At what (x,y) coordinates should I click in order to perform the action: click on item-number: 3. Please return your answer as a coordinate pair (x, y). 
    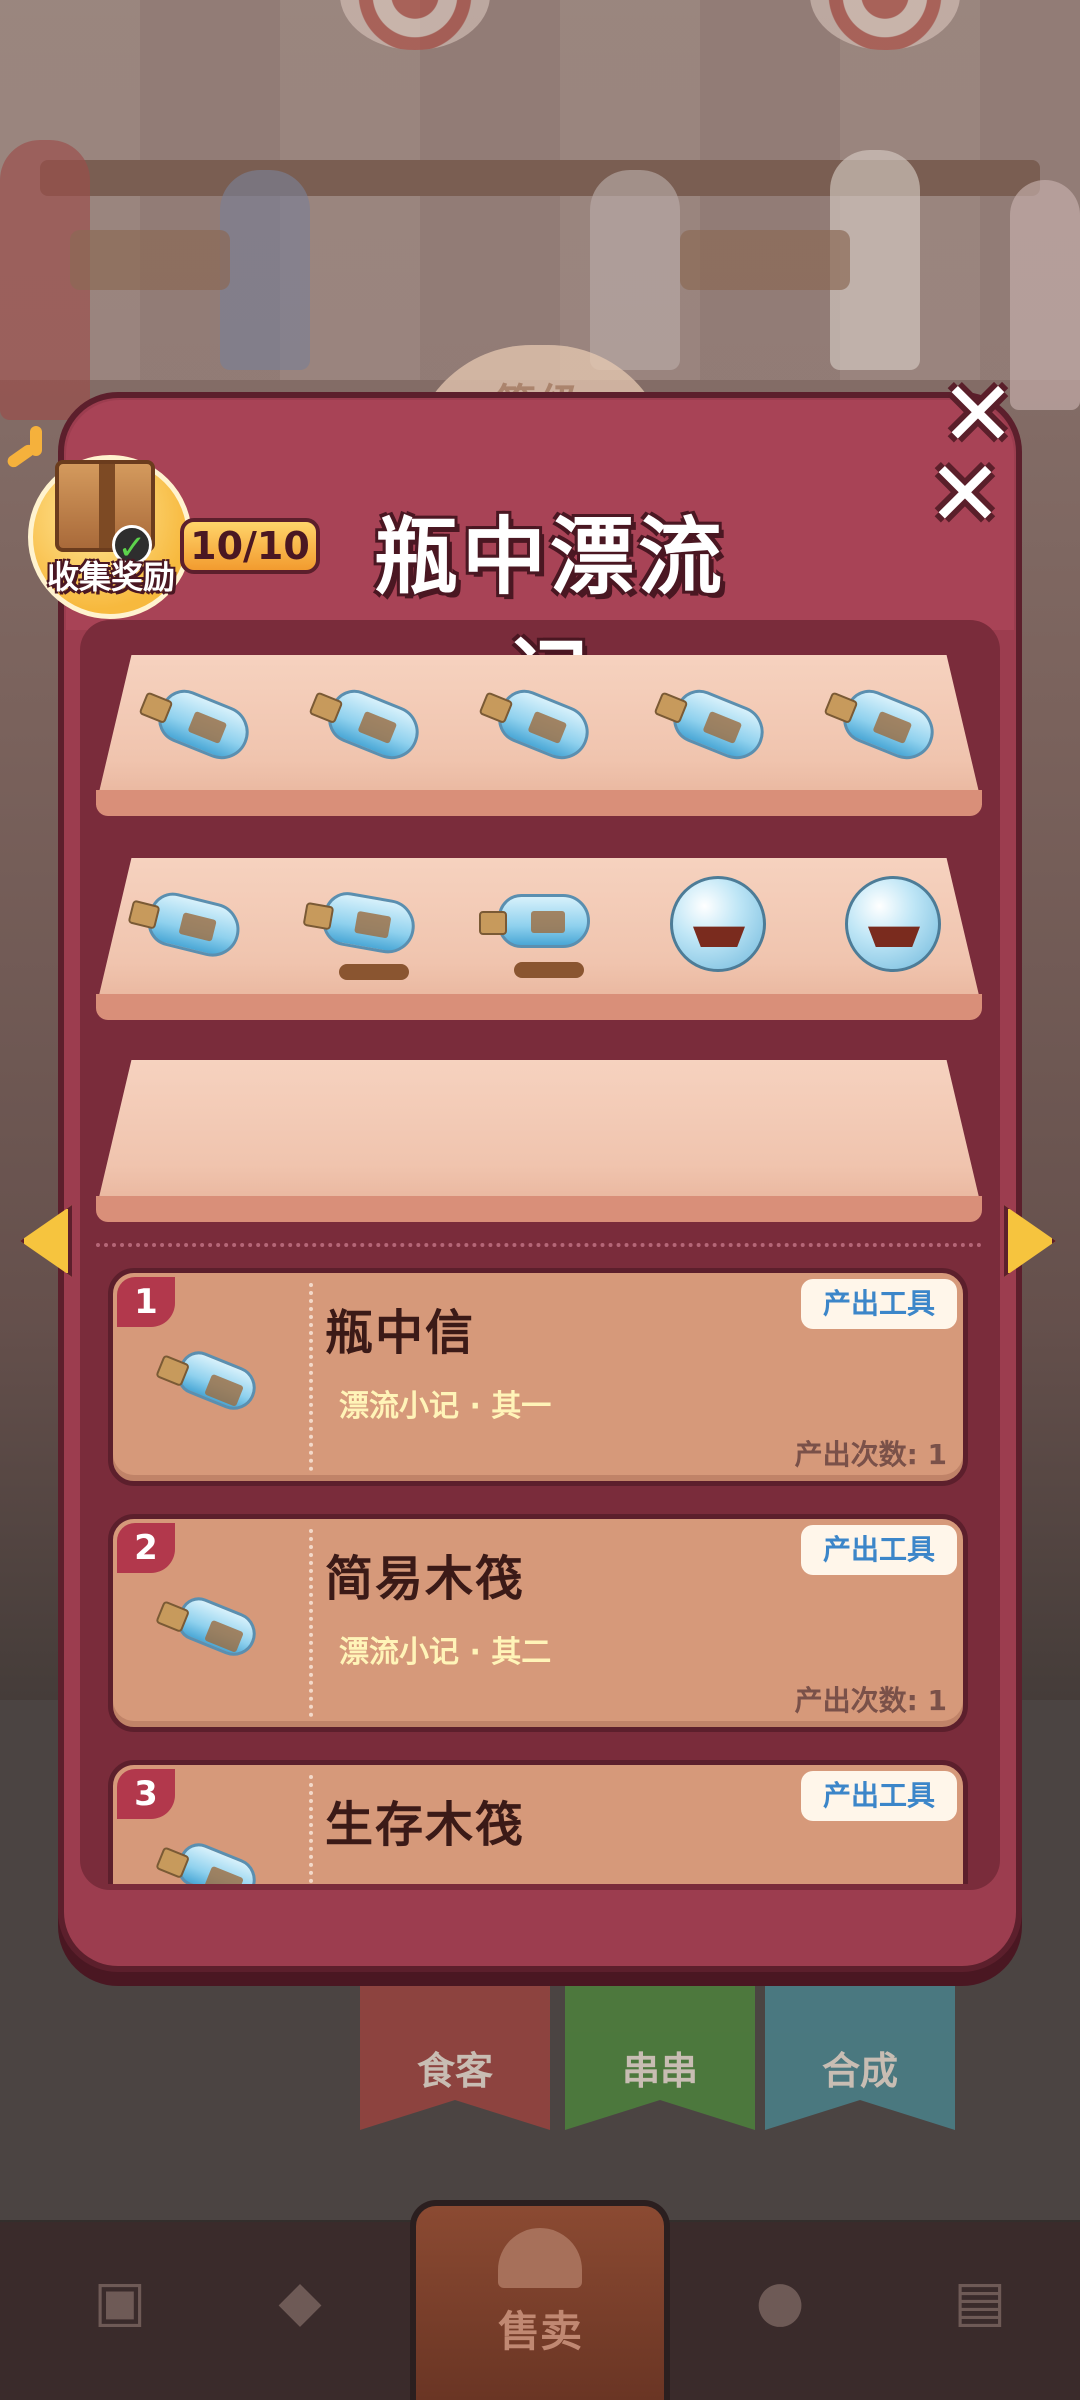
    Looking at the image, I should click on (146, 1794).